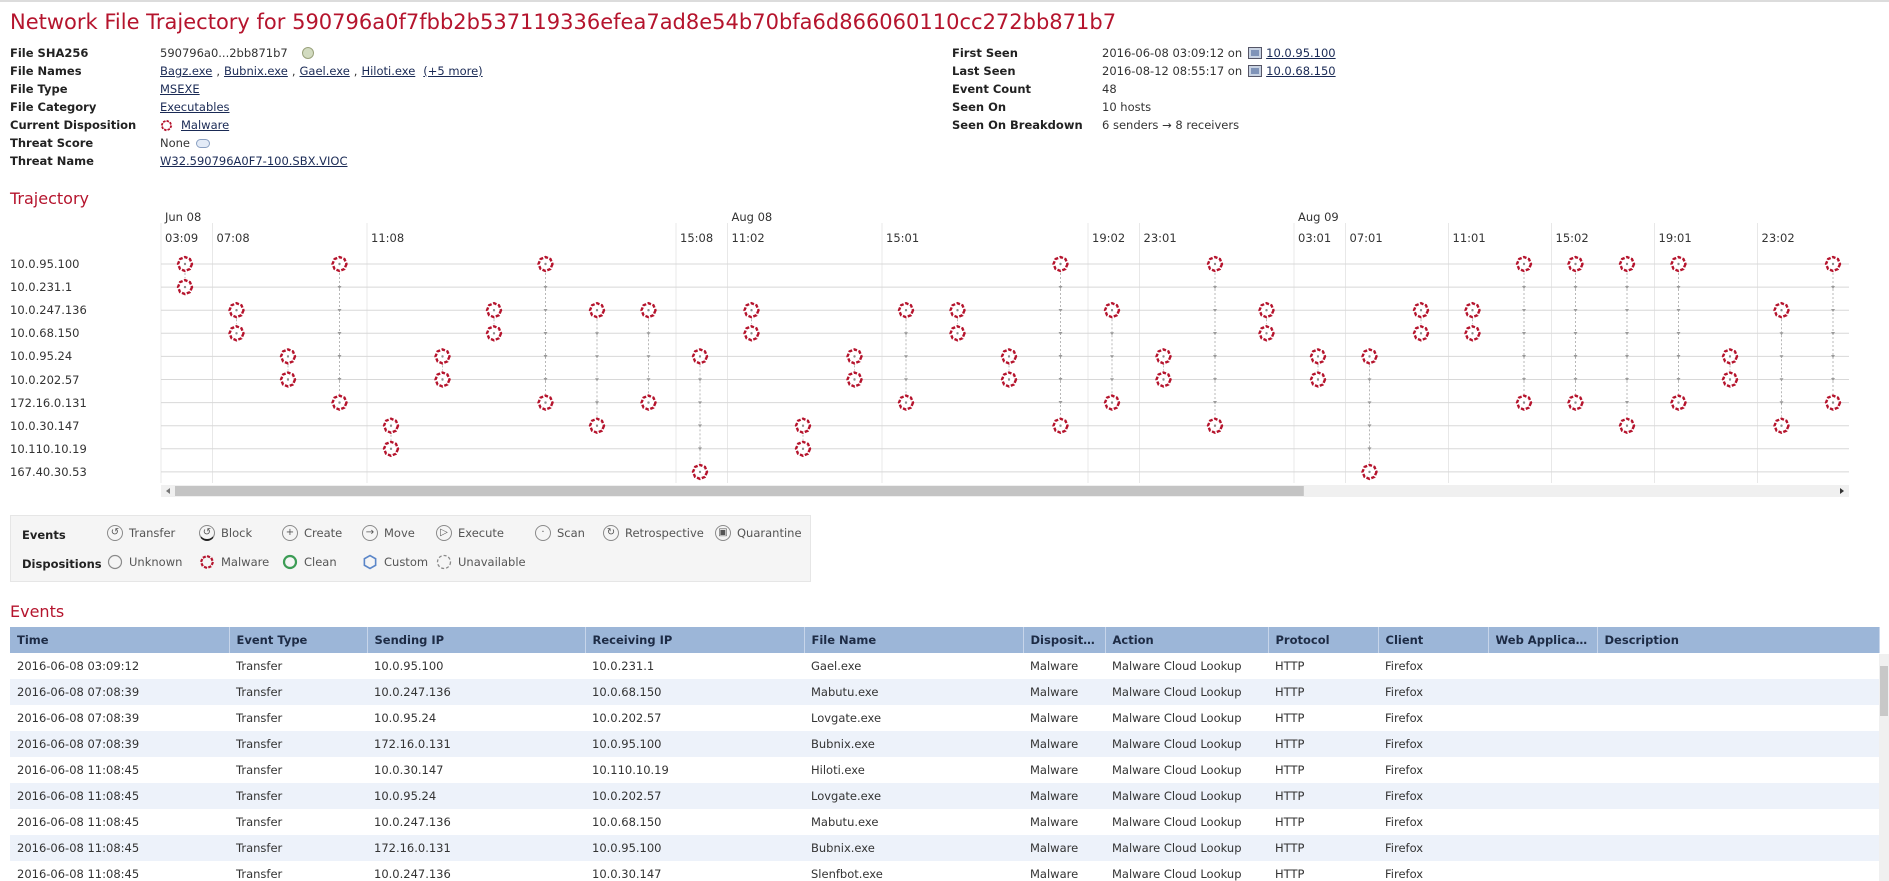 The width and height of the screenshot is (1889, 881). What do you see at coordinates (695, 640) in the screenshot?
I see `column-header: Receiving IP` at bounding box center [695, 640].